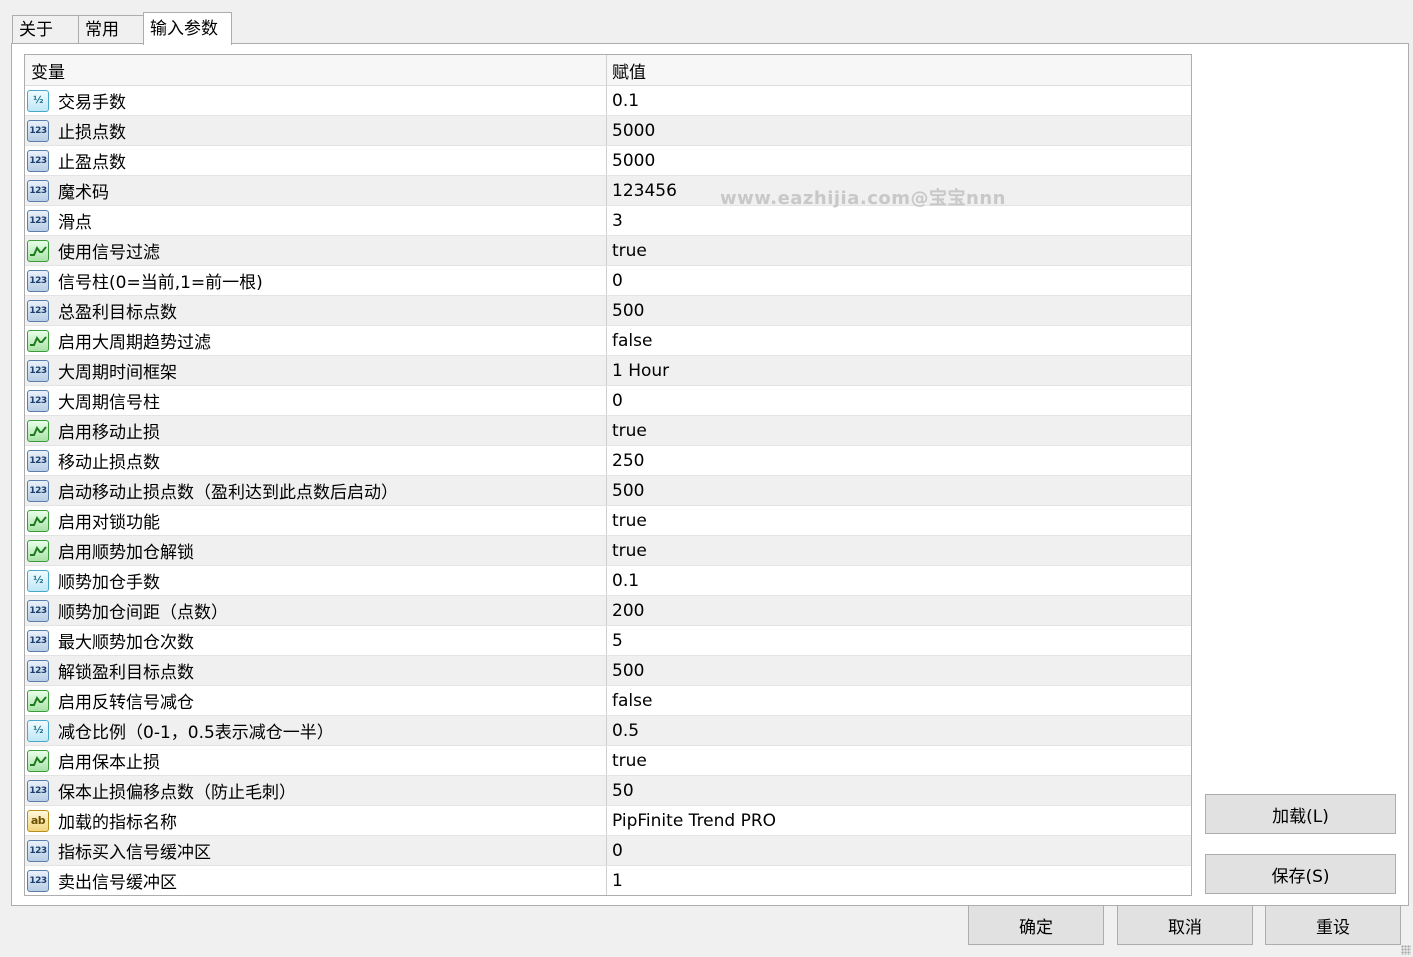 Image resolution: width=1413 pixels, height=957 pixels. I want to click on table-row: 使用信号过滤 true, so click(608, 251).